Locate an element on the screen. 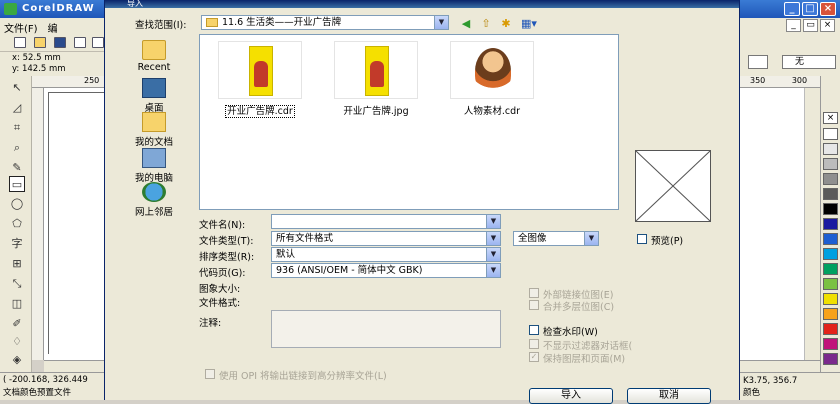  place-recent: Recent is located at coordinates (154, 56).